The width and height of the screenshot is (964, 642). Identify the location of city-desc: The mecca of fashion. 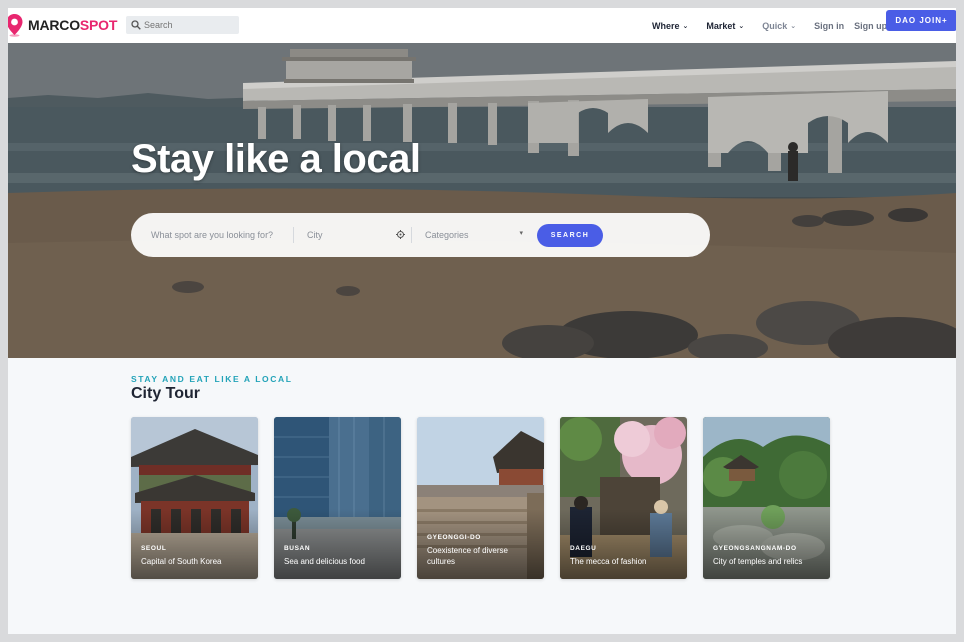
(608, 561).